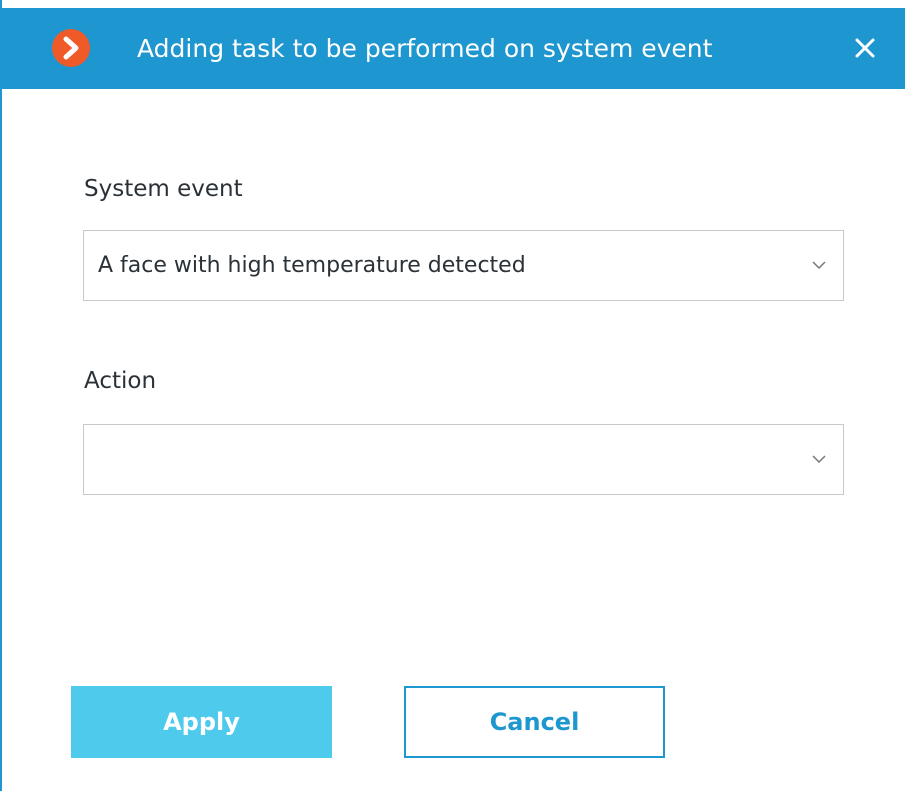 The height and width of the screenshot is (791, 905). I want to click on chevron-right-circle-icon, so click(71, 48).